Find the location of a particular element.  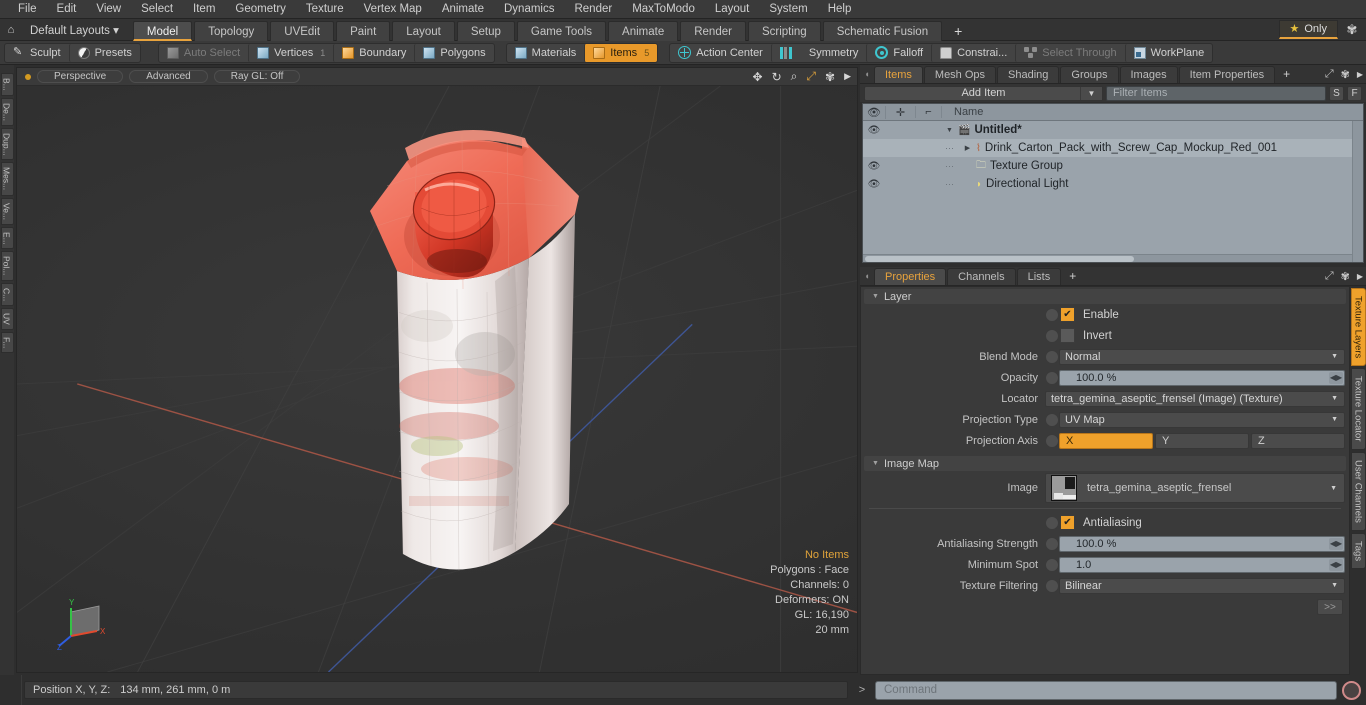

viewport-mode-perspective: Perspective is located at coordinates (80, 76).